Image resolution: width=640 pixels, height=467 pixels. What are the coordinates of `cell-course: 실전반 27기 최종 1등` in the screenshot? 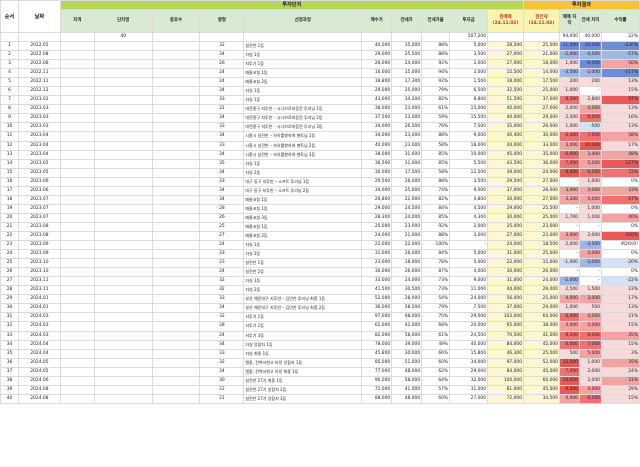 It's located at (303, 380).